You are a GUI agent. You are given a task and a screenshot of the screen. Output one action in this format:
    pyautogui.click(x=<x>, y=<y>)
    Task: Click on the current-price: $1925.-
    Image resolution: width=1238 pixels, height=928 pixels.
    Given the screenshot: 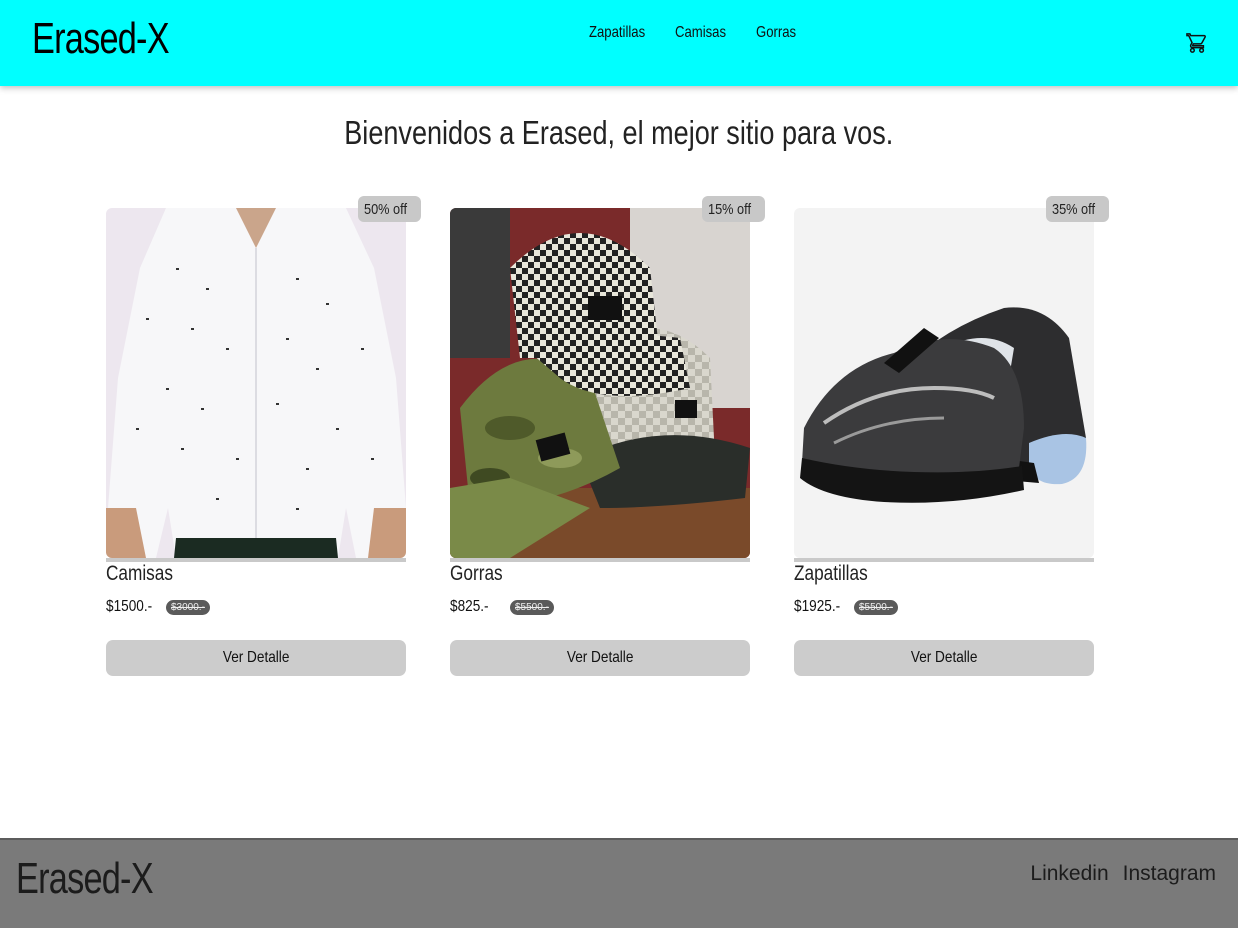 What is the action you would take?
    pyautogui.click(x=817, y=606)
    